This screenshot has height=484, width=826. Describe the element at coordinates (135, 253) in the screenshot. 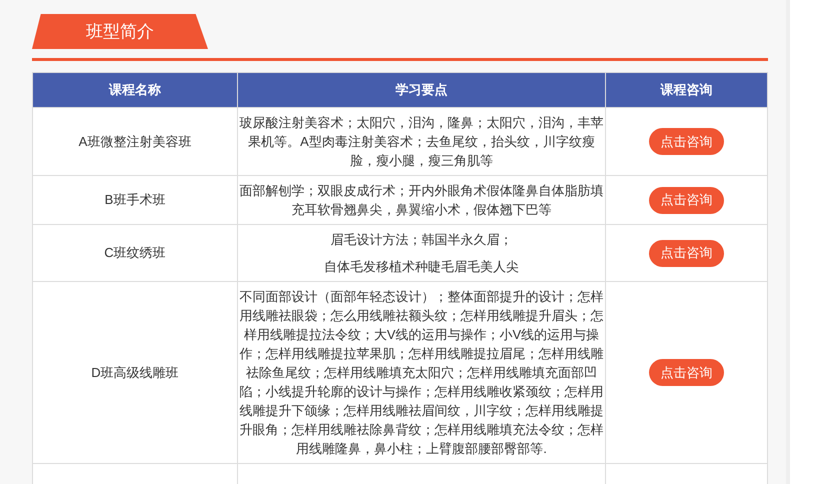

I see `course-name-cell: C班纹绣班` at that location.